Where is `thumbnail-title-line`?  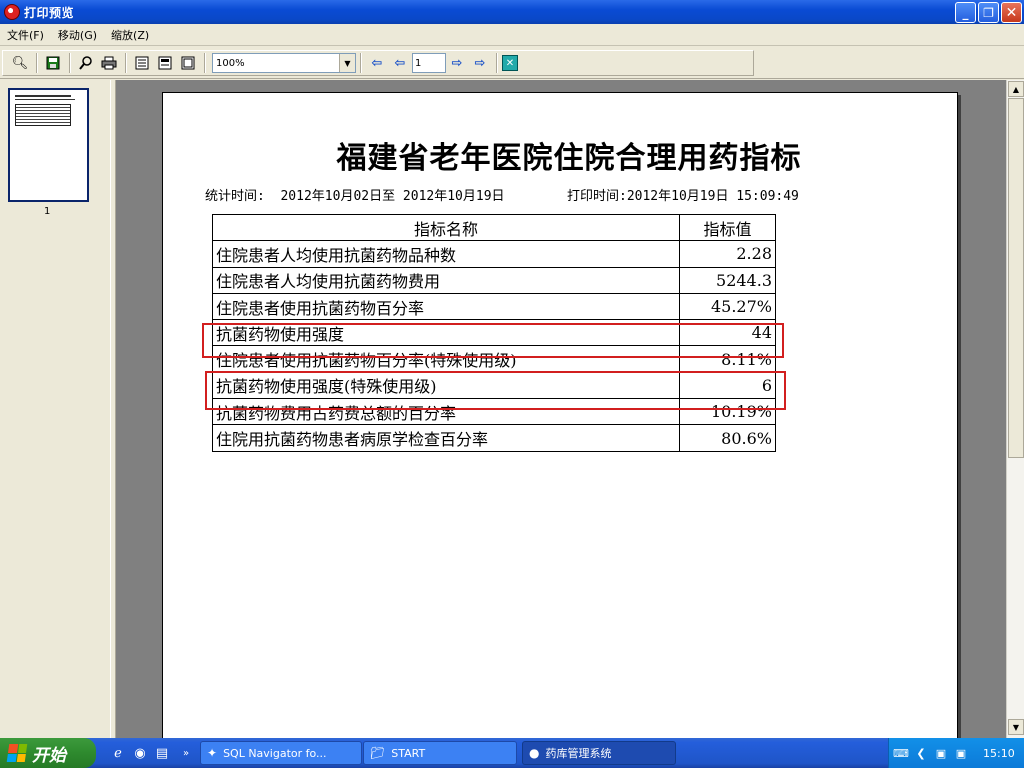
thumbnail-title-line is located at coordinates (43, 96).